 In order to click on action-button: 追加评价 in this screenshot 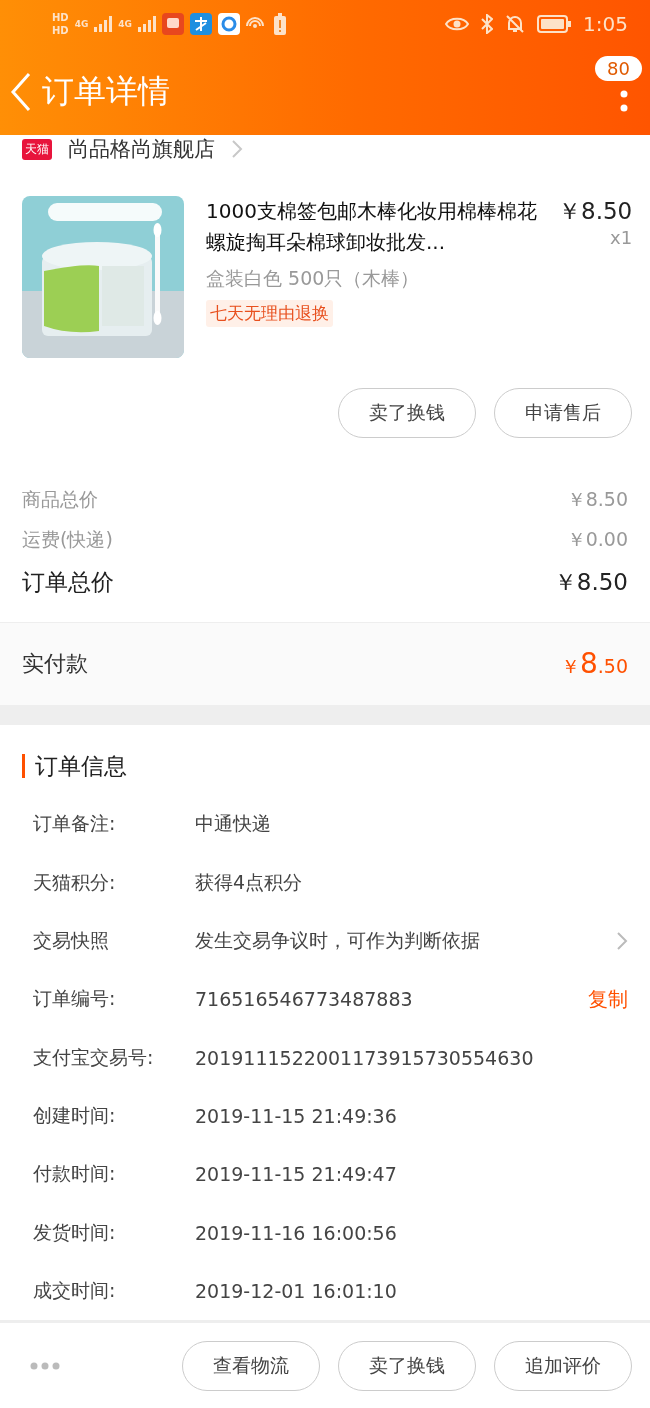, I will do `click(563, 1365)`.